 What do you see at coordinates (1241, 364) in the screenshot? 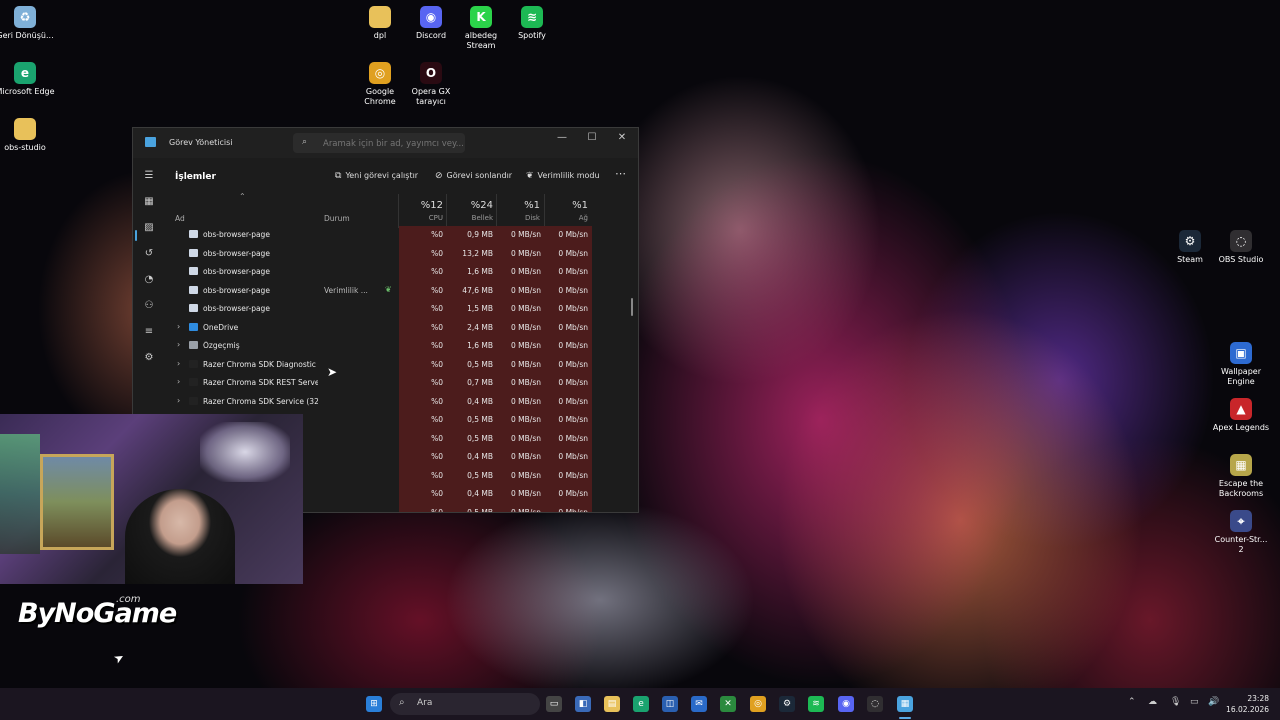
I see `desktop-icon: ▣ Wallpaper Engine` at bounding box center [1241, 364].